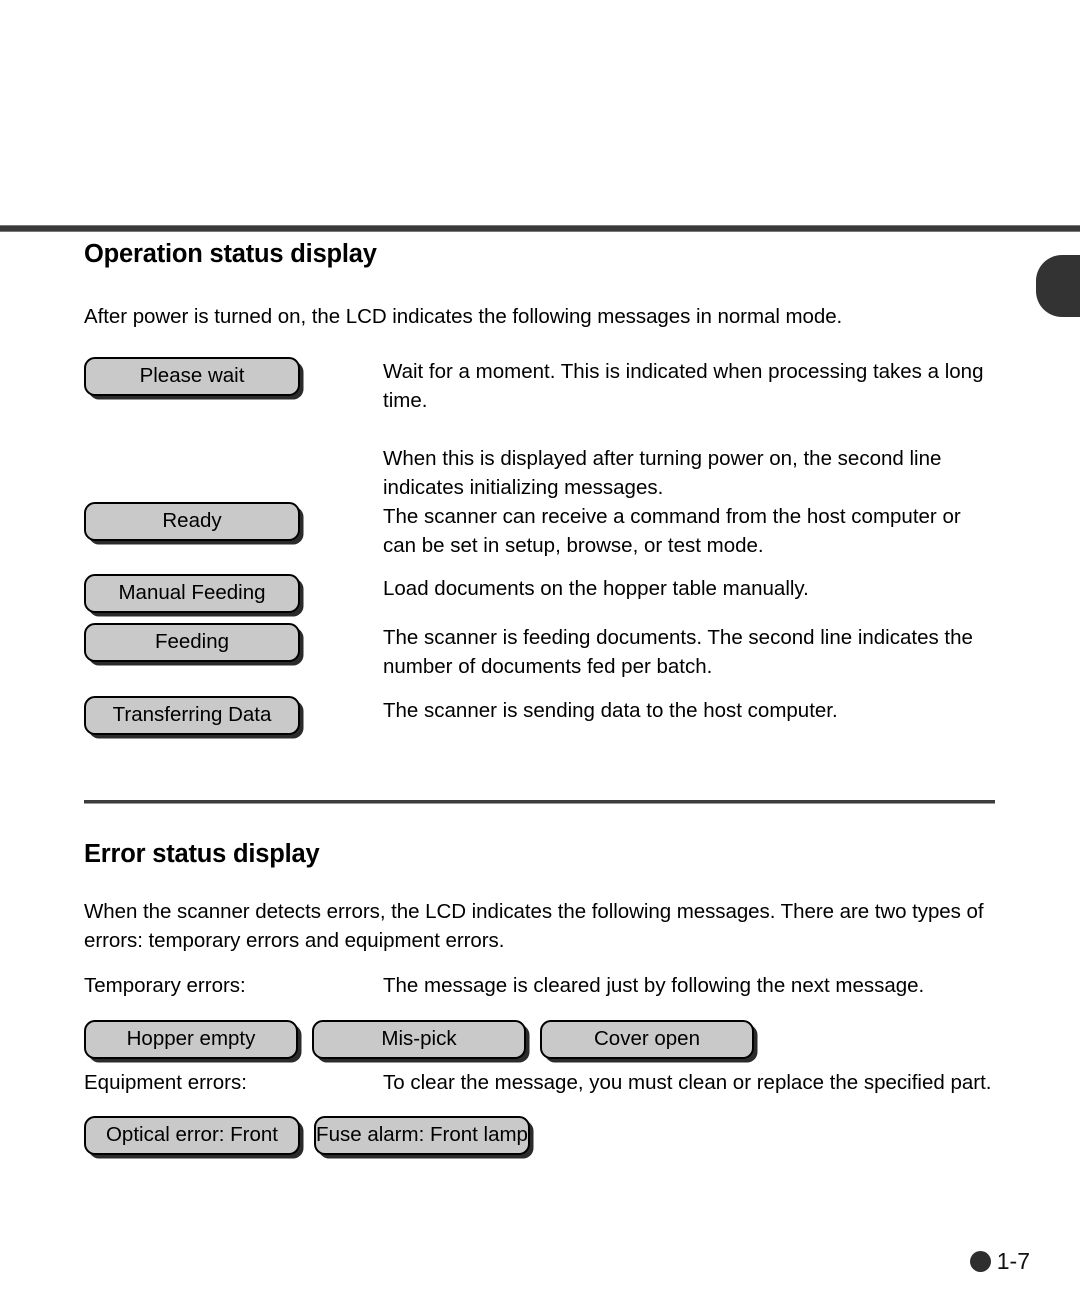 The image size is (1080, 1295). I want to click on lcd-display-fuse-alarm-front-lamp: Fuse alarm: Front lamp, so click(422, 1135).